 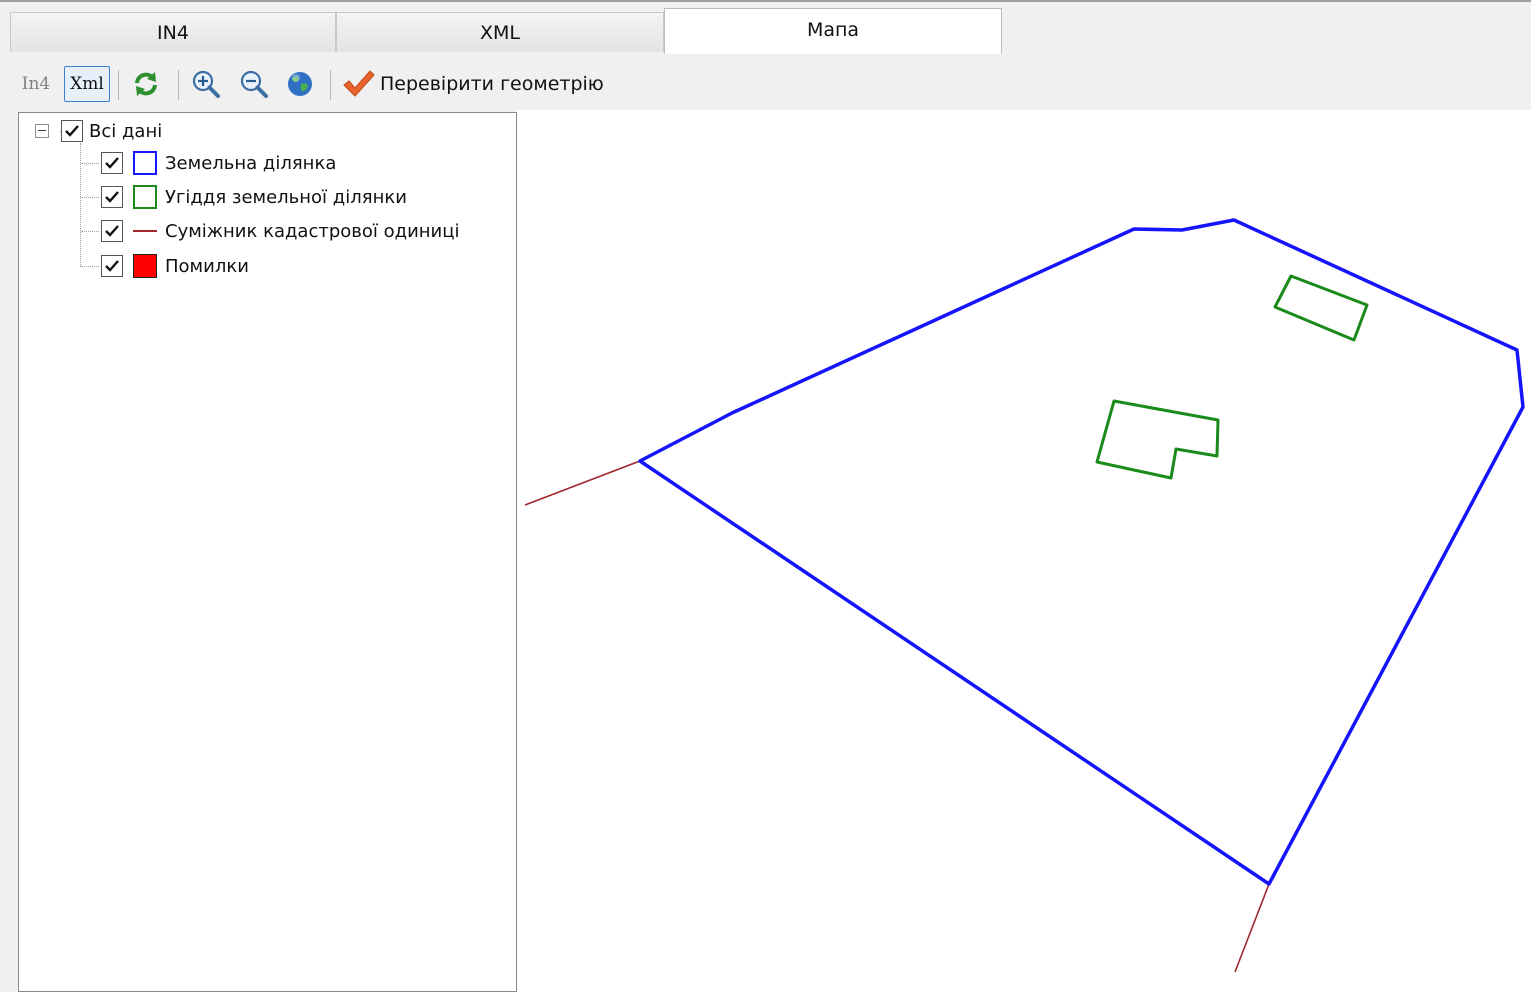 I want to click on zoom-in-icon, so click(x=206, y=84).